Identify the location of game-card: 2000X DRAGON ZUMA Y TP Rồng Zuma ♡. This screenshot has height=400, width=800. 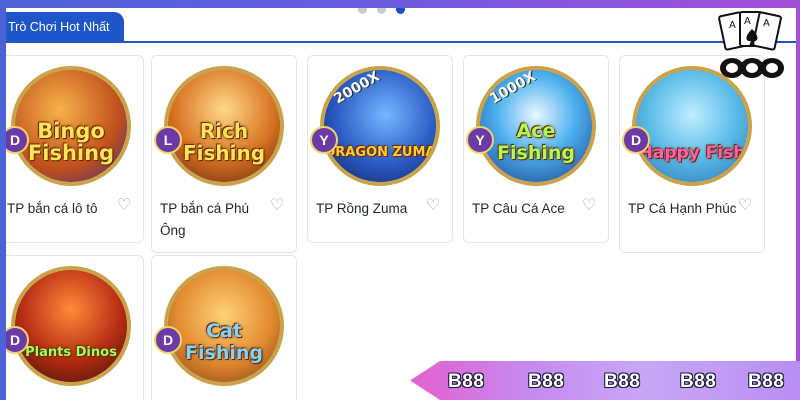
(380, 149).